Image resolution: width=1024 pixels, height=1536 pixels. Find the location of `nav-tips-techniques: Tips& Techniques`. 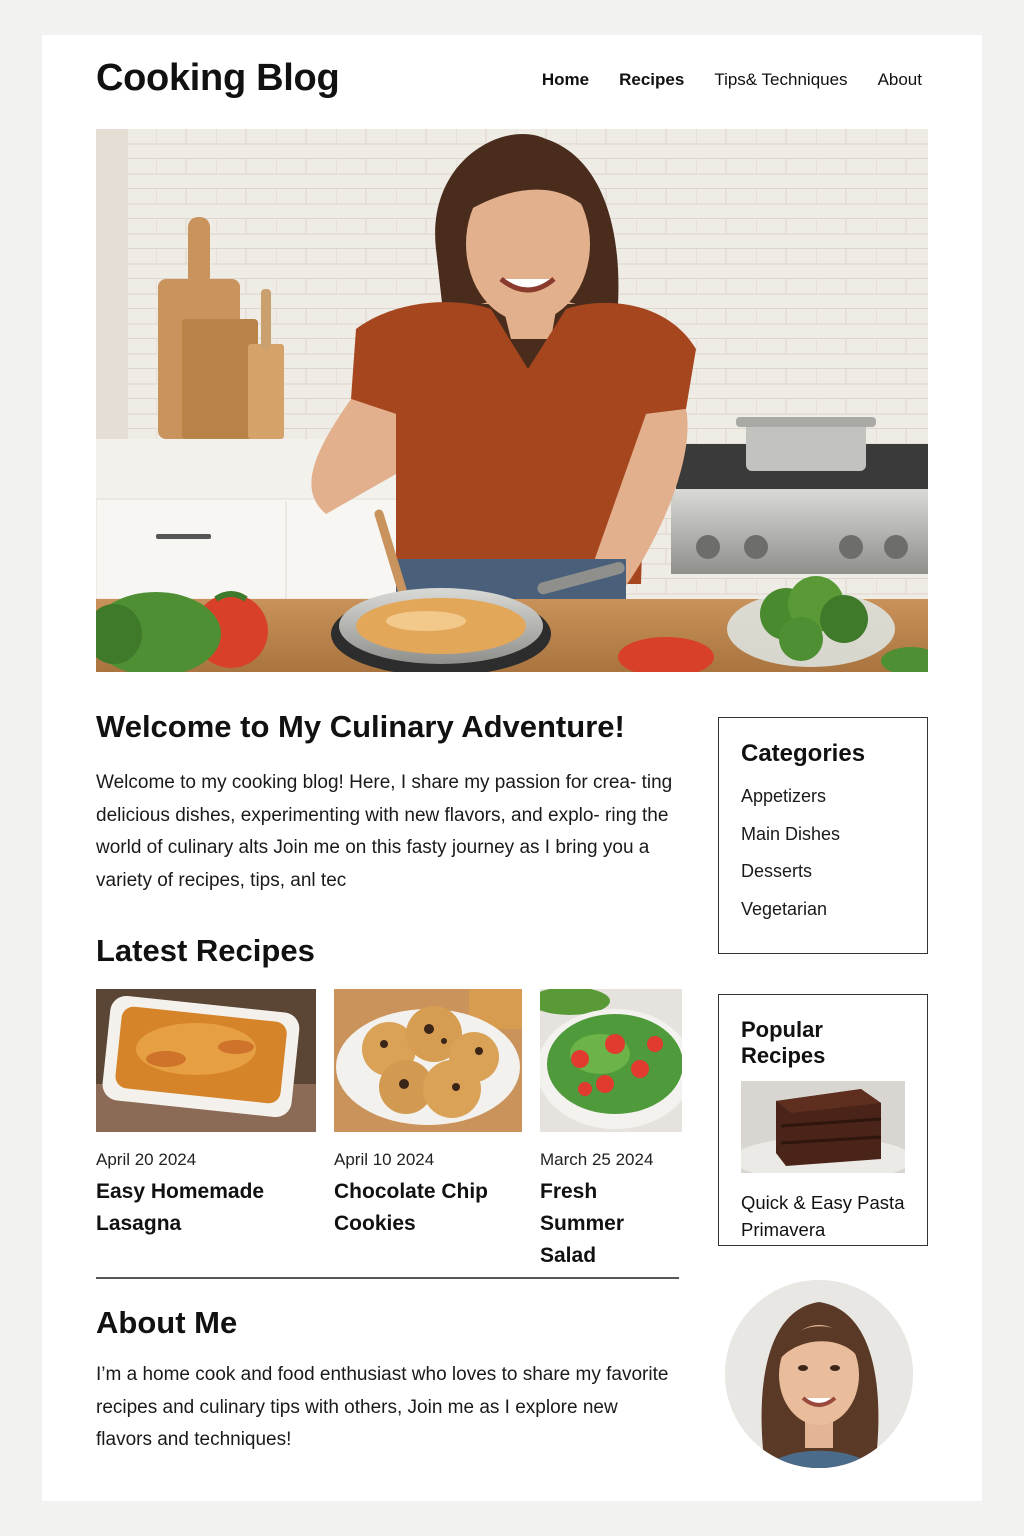

nav-tips-techniques: Tips& Techniques is located at coordinates (780, 80).